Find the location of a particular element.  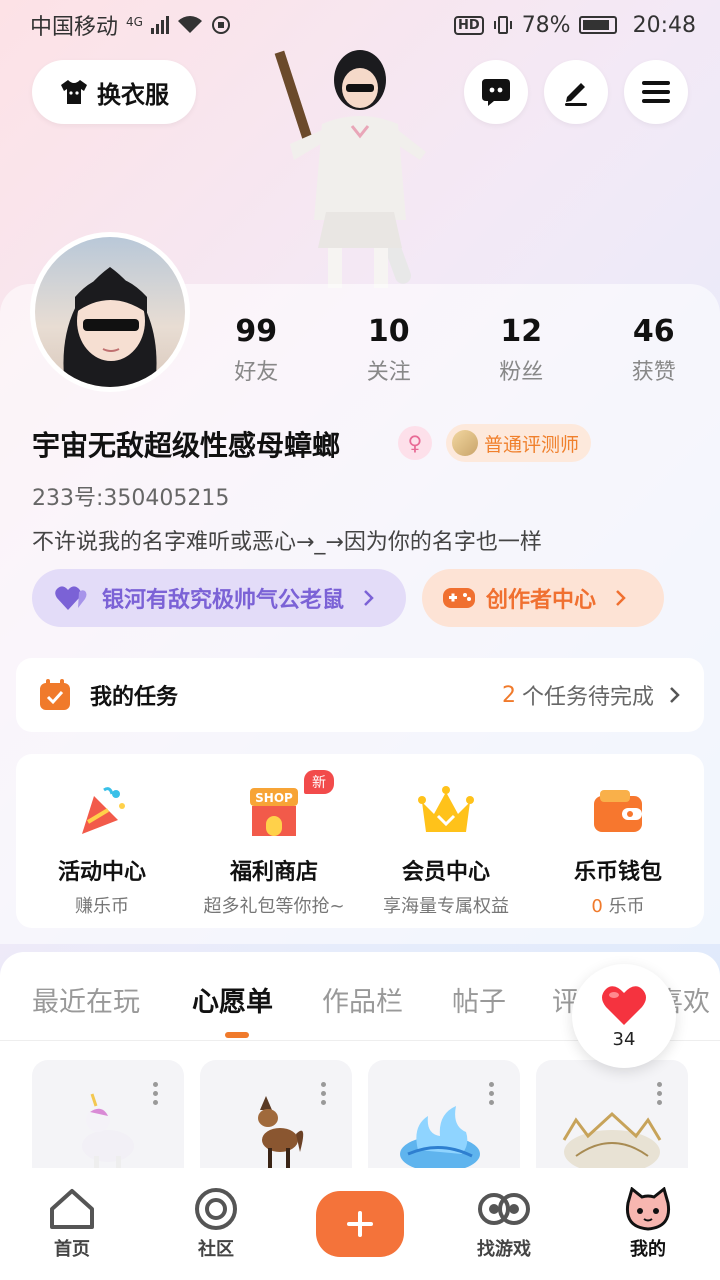

stat-value: 12 is located at coordinates (521, 331).